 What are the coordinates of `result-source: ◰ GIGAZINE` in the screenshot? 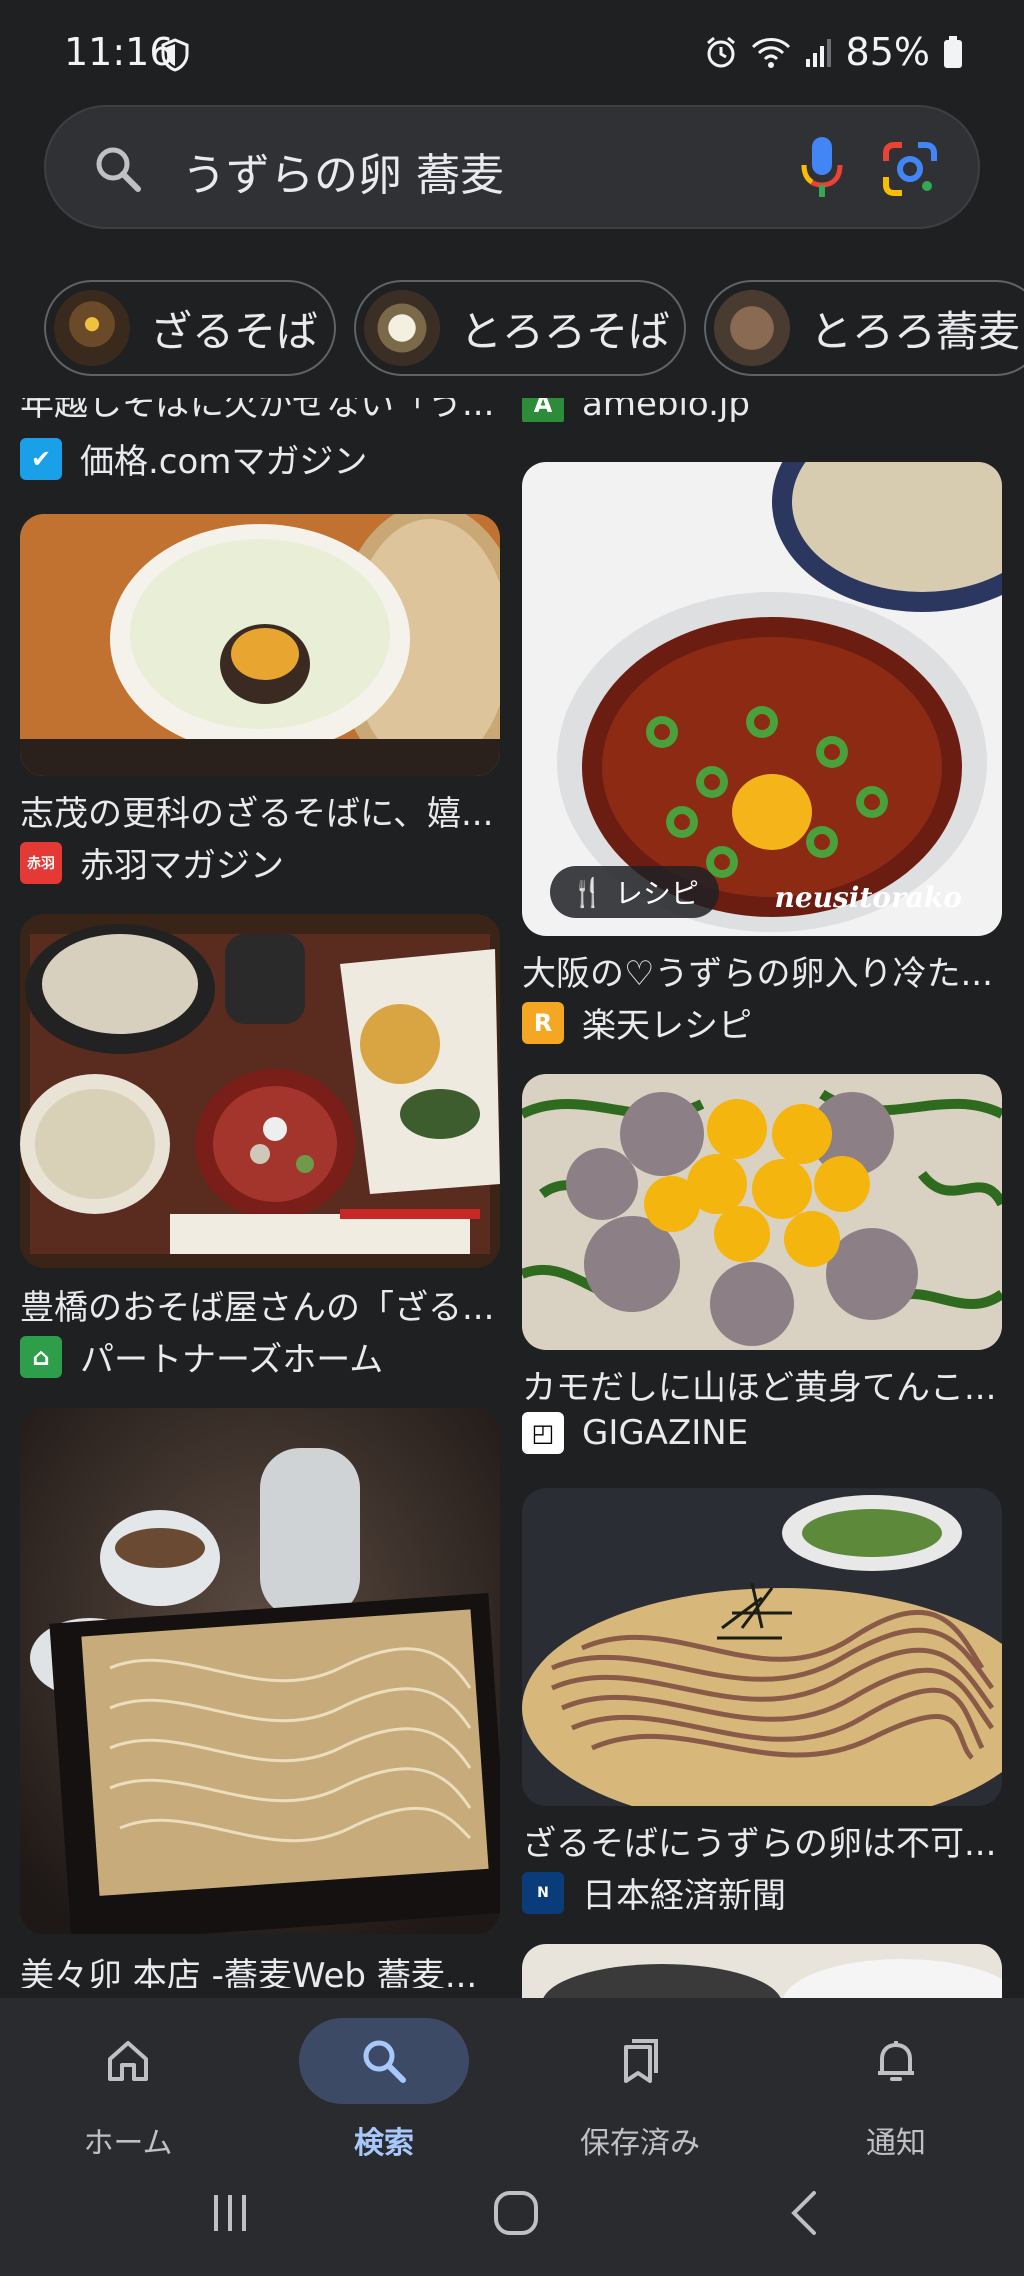 It's located at (635, 1433).